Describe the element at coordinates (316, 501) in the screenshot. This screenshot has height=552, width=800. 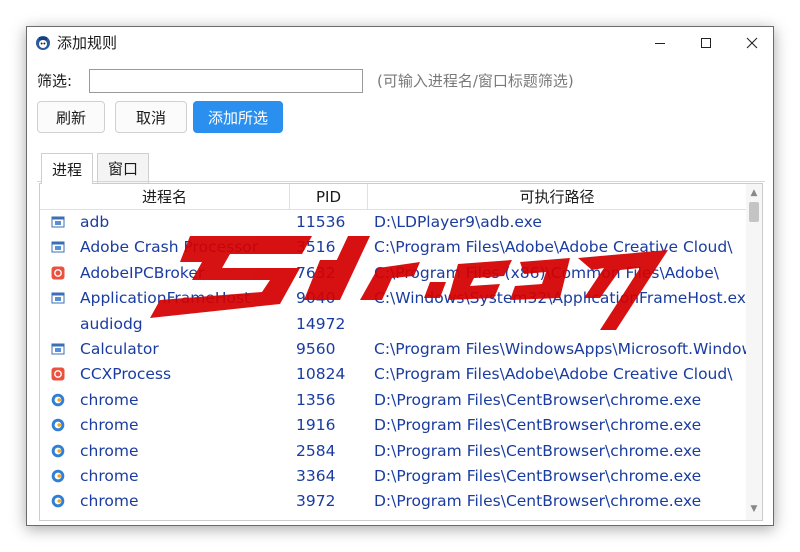
I see `row-pid: 3972` at that location.